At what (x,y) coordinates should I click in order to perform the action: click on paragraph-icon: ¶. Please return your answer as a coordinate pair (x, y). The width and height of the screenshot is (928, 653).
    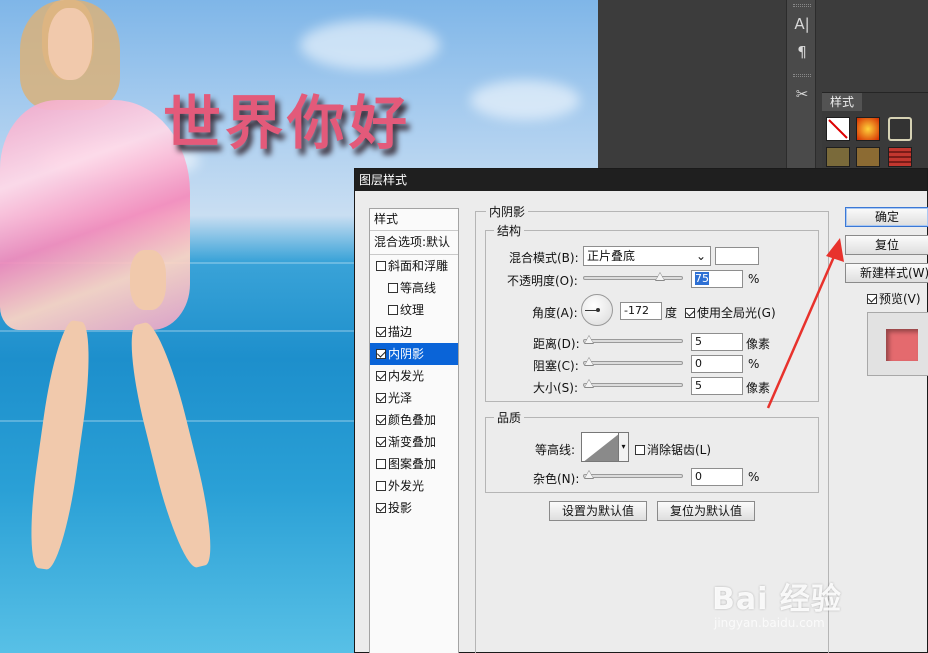
    Looking at the image, I should click on (802, 52).